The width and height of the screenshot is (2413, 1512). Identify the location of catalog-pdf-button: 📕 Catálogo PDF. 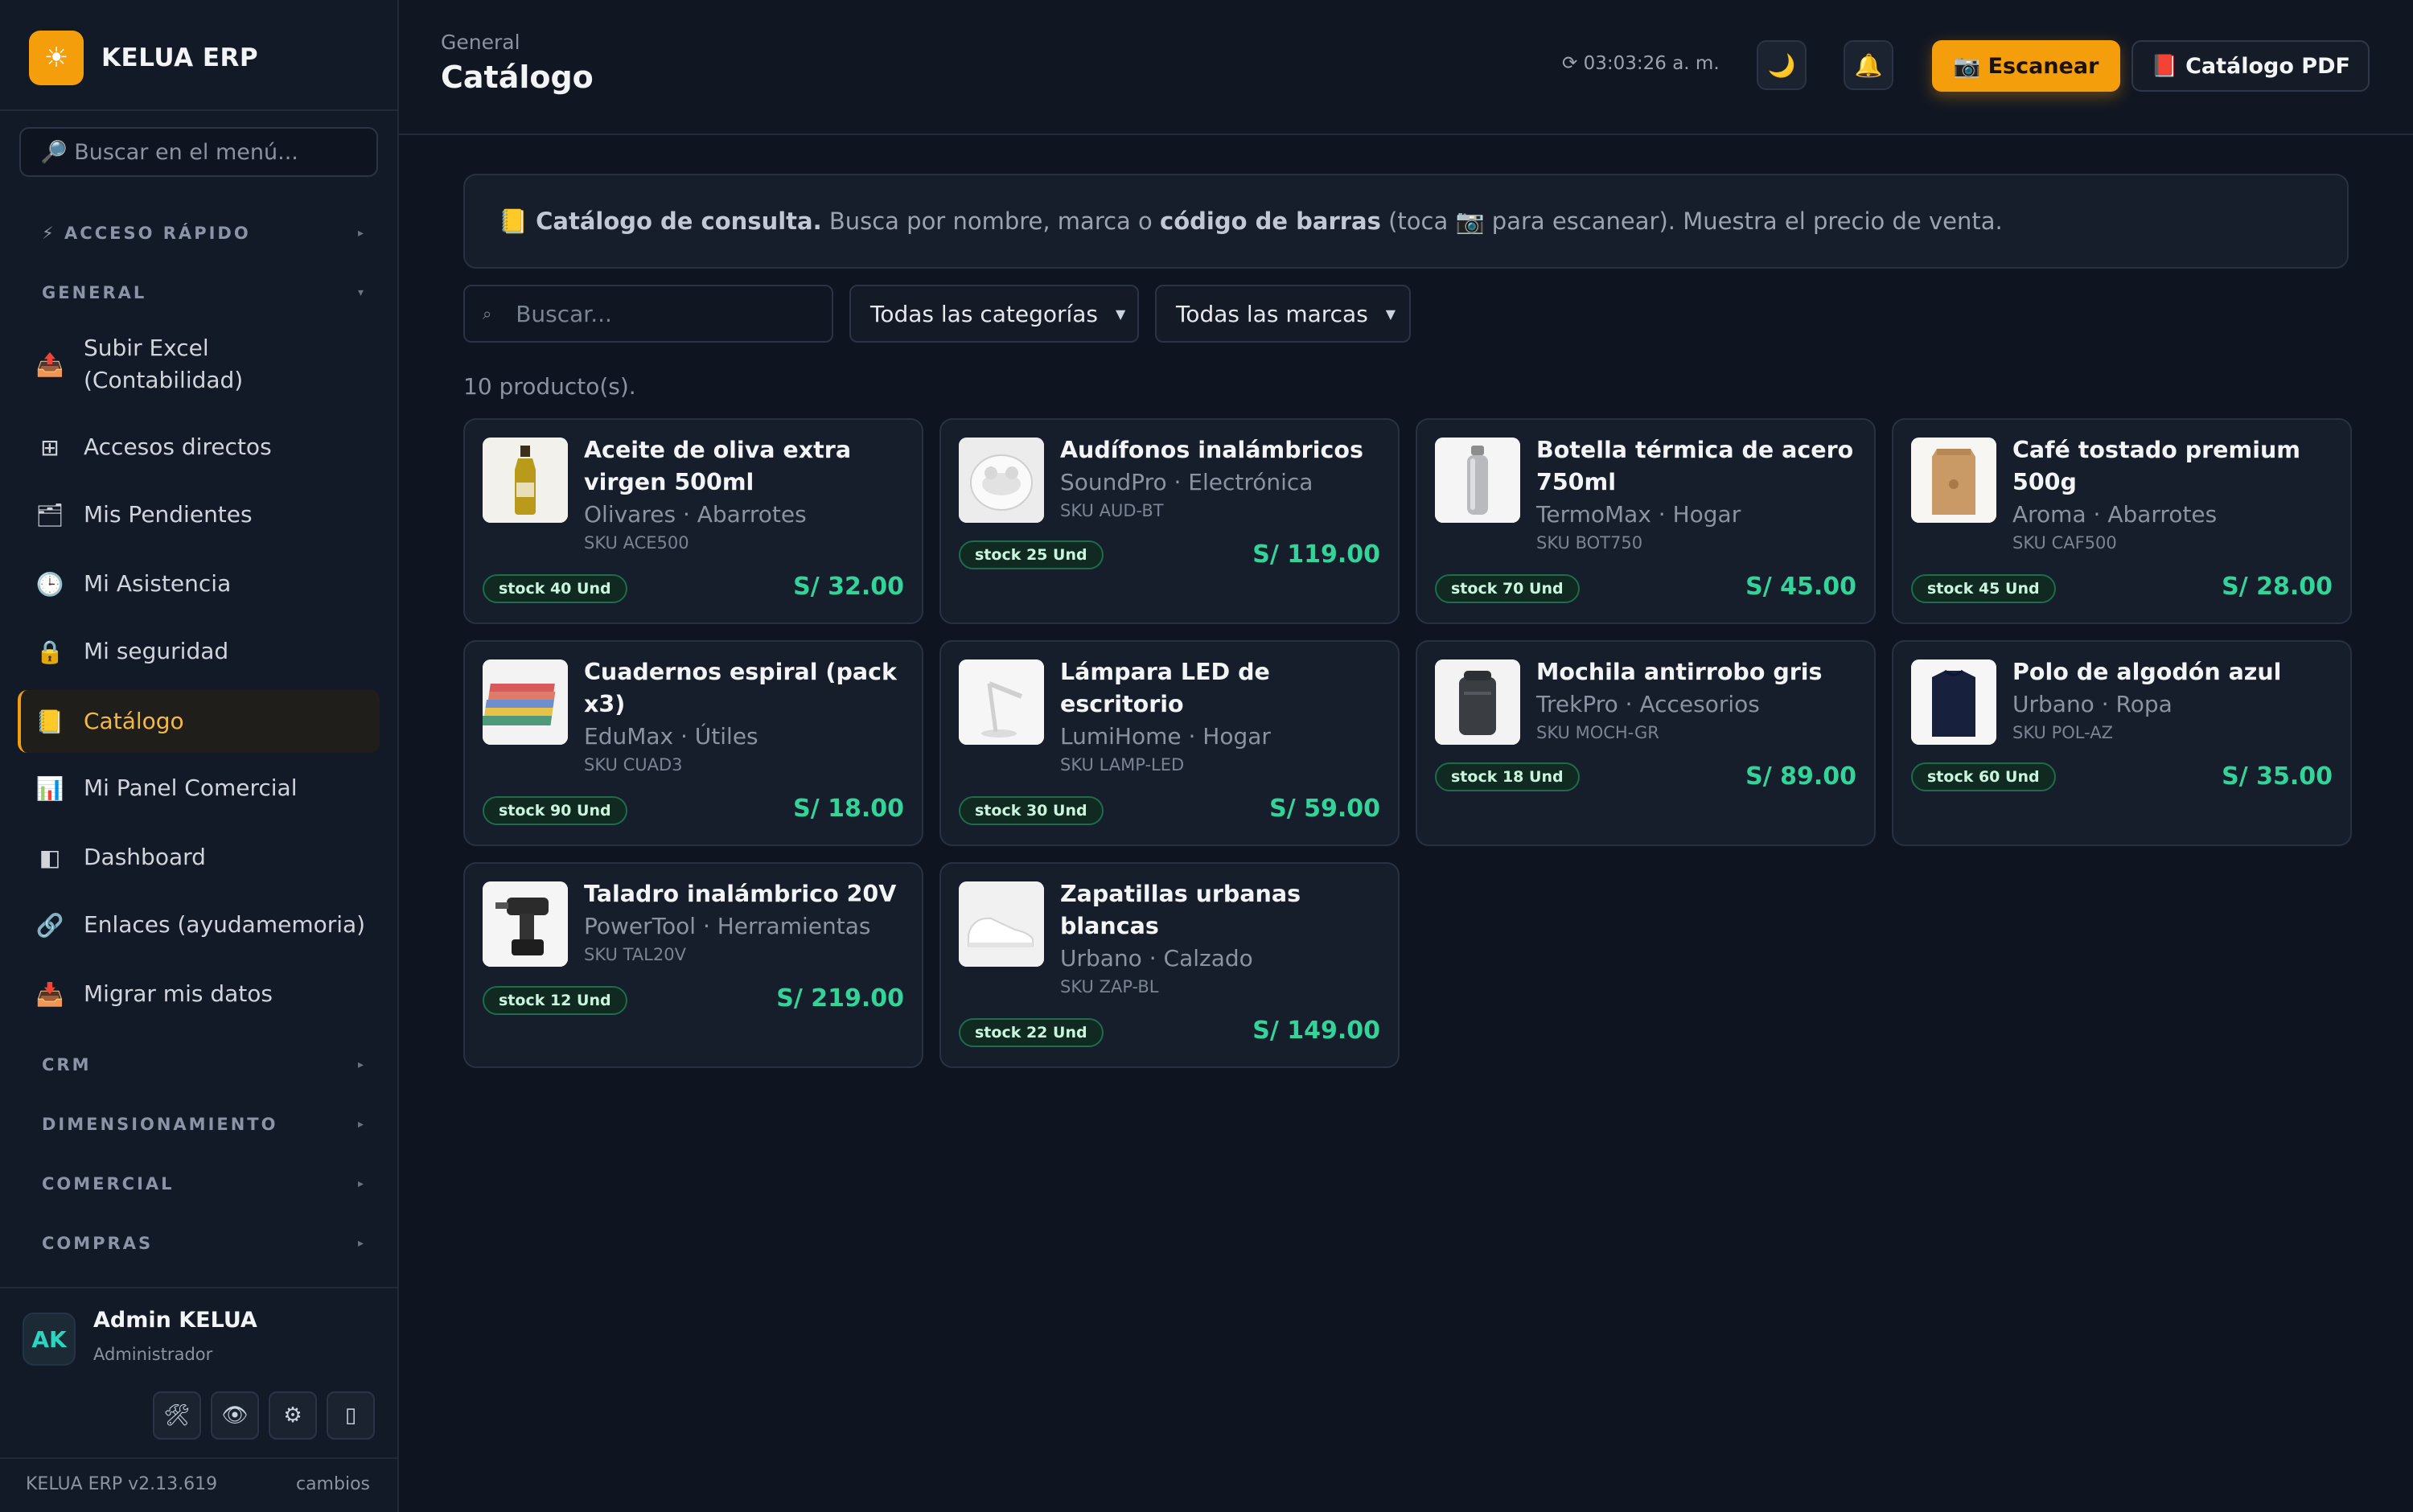
(2250, 66).